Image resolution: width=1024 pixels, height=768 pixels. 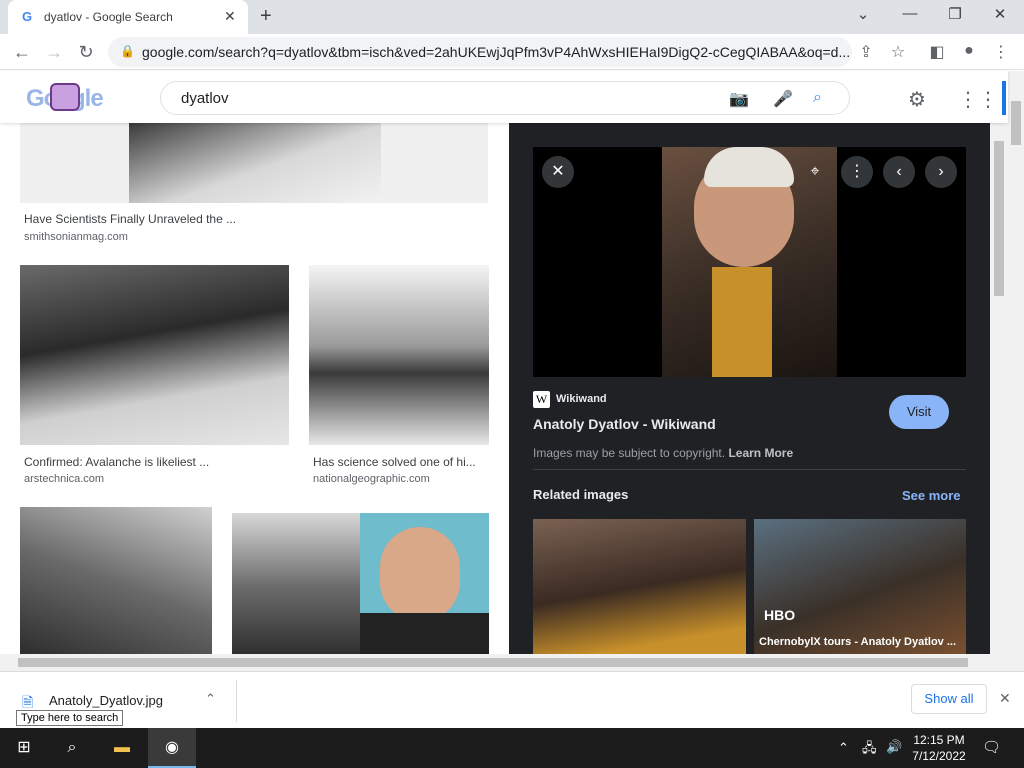 I want to click on horizontal-scrollbar, so click(x=504, y=662).